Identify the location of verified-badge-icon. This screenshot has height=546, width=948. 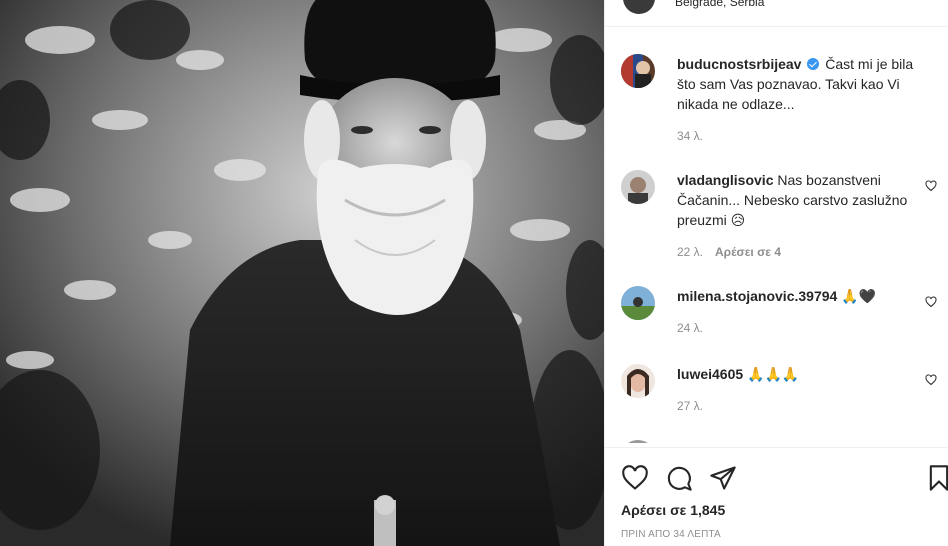
(813, 64).